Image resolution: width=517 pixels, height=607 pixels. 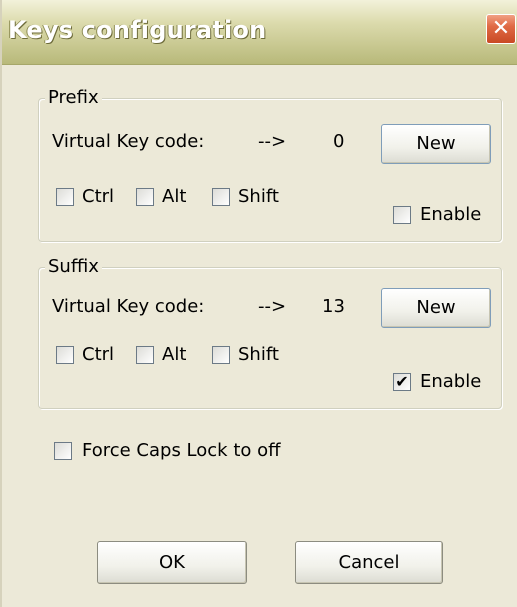 I want to click on ok-label: OK, so click(x=172, y=562).